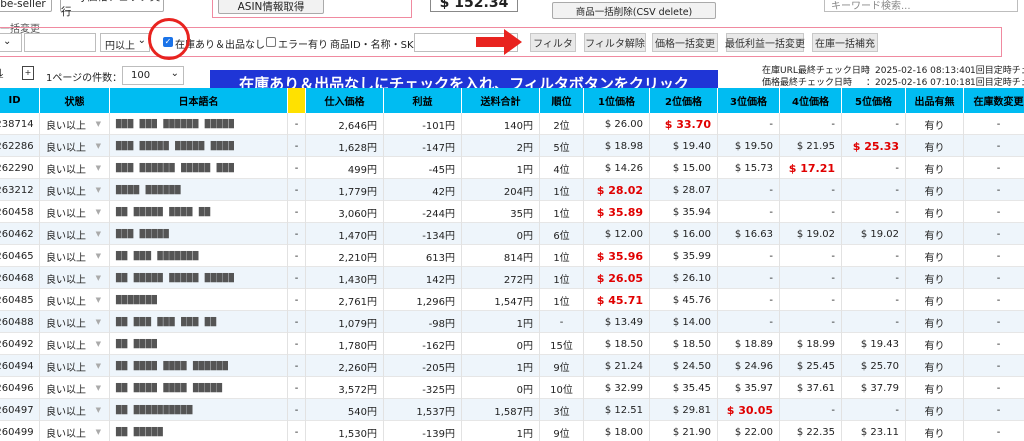  Describe the element at coordinates (199, 300) in the screenshot. I see `cell-title: ▇▇▇▇▇▇▇` at that location.